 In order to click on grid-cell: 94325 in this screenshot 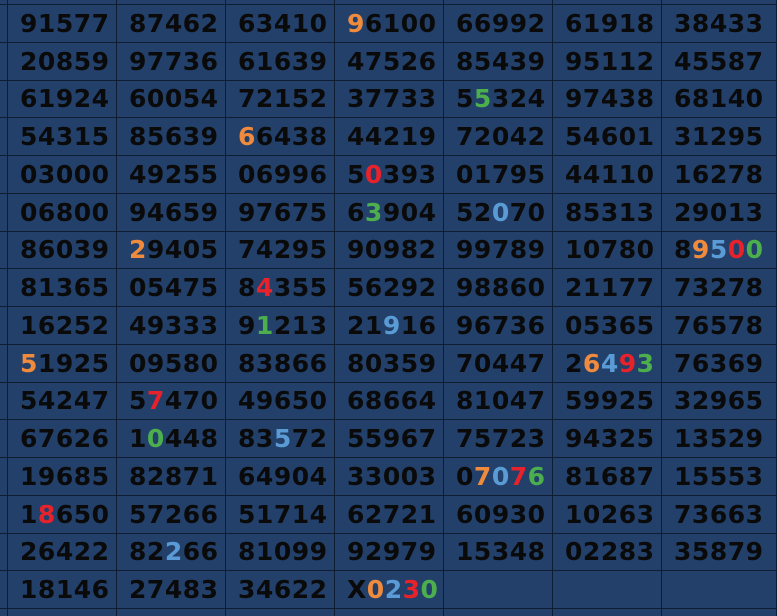, I will do `click(607, 439)`.